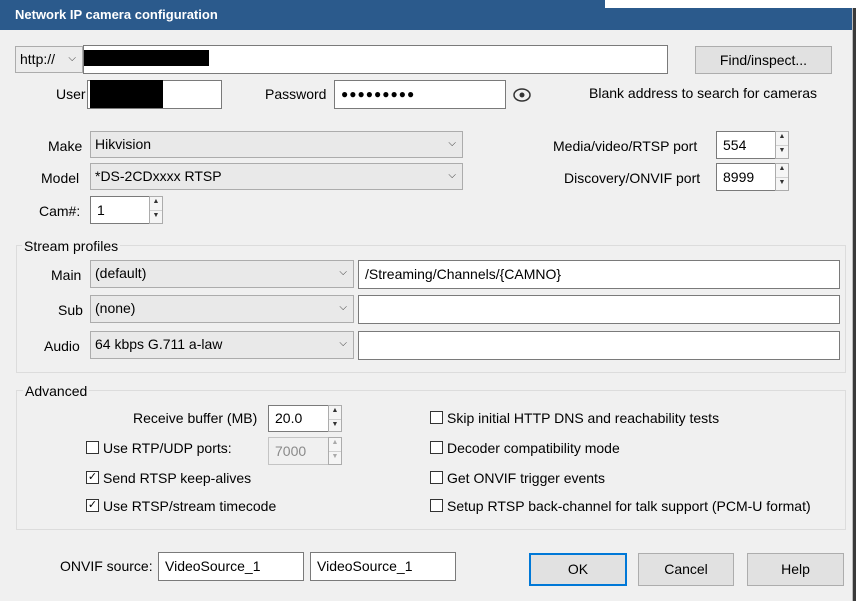  I want to click on rtp-udp-port-input: 7000, so click(298, 451).